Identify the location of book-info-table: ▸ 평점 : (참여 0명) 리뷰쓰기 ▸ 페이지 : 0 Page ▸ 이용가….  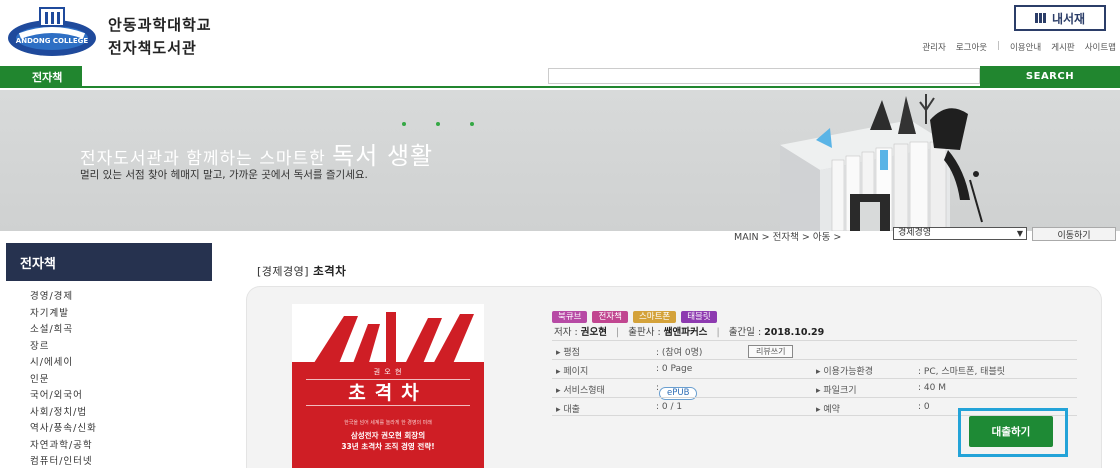
(814, 378).